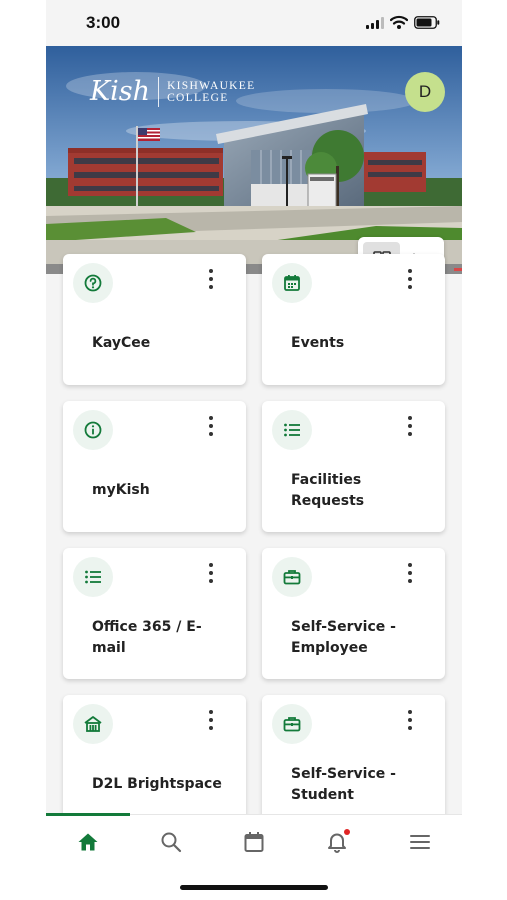  I want to click on battery-icon, so click(427, 22).